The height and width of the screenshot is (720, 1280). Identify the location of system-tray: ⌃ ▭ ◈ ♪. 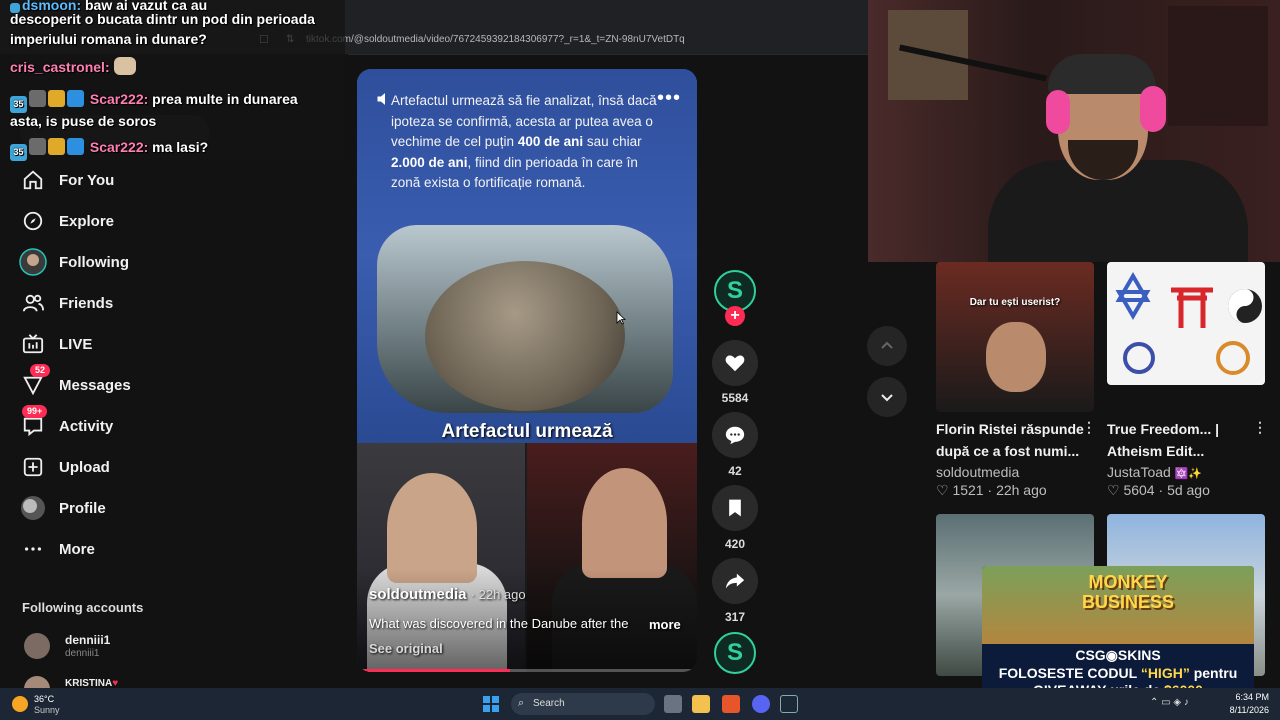
(1169, 702).